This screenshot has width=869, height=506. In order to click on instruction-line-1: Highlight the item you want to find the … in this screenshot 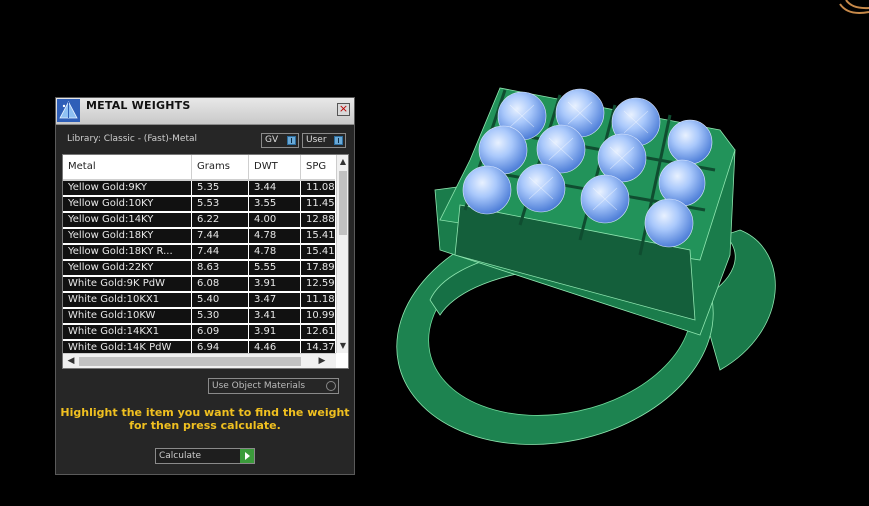, I will do `click(205, 412)`.